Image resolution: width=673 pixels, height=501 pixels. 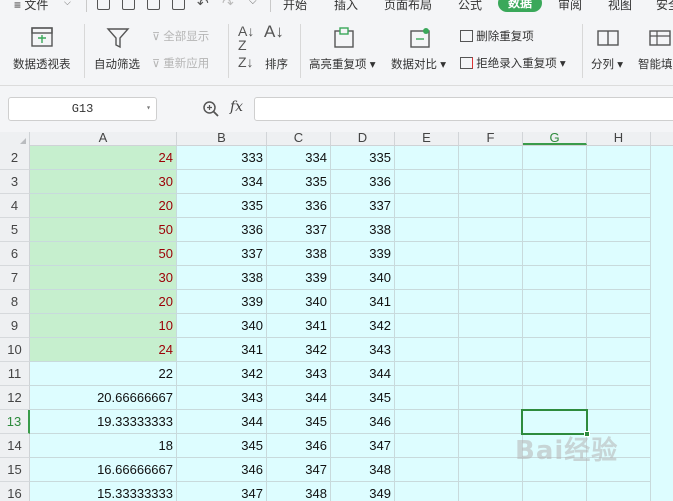 I want to click on file-menu: ≡ 文件, so click(x=31, y=6).